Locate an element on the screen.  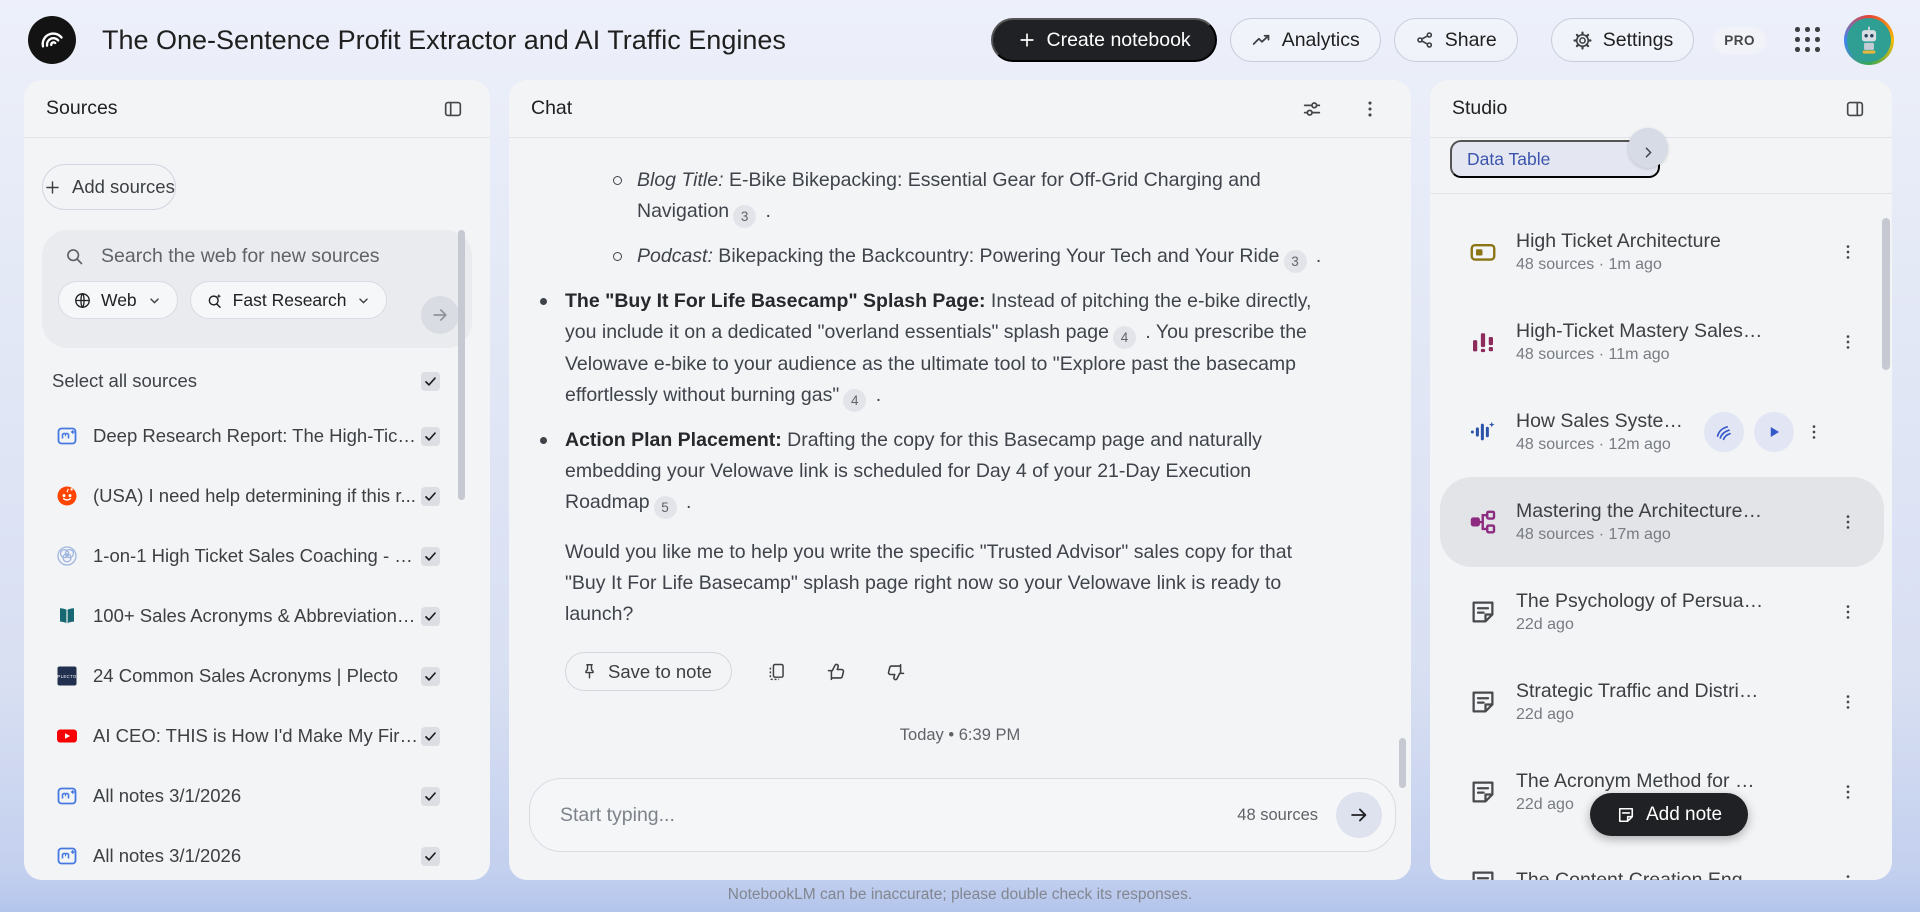
settings-button: Settings is located at coordinates (1622, 40).